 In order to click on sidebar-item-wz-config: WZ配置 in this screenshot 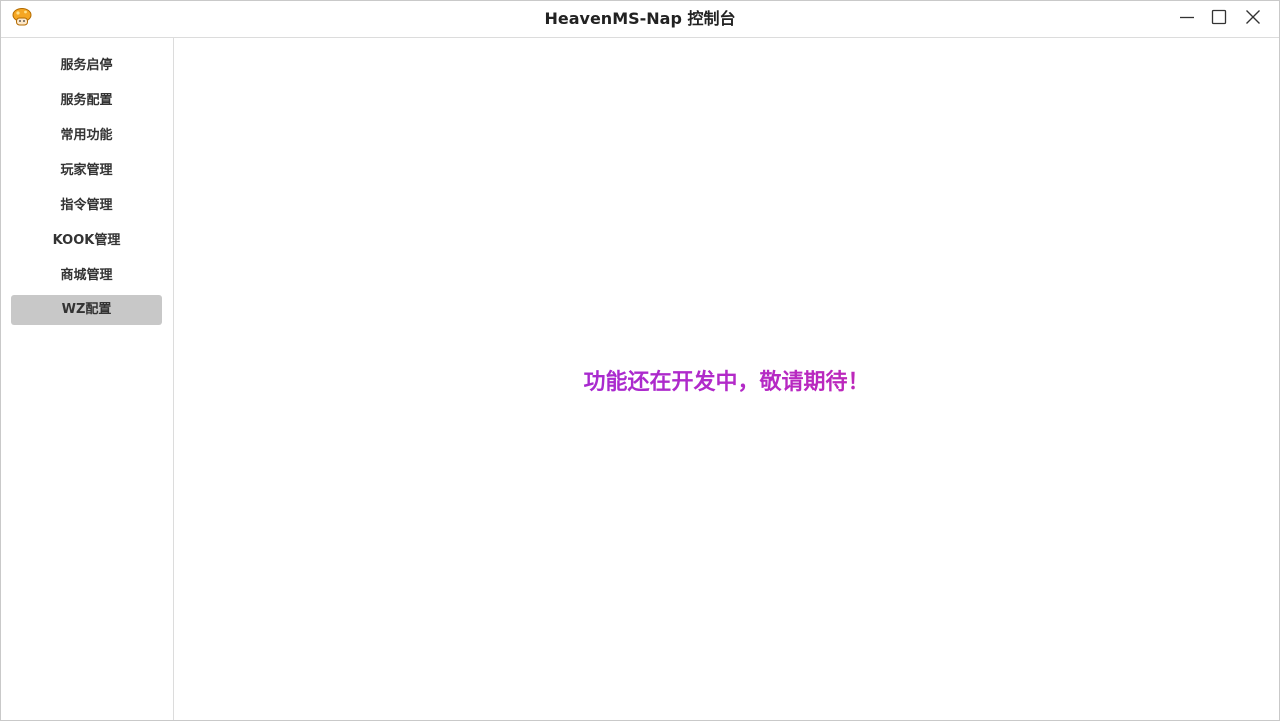, I will do `click(86, 310)`.